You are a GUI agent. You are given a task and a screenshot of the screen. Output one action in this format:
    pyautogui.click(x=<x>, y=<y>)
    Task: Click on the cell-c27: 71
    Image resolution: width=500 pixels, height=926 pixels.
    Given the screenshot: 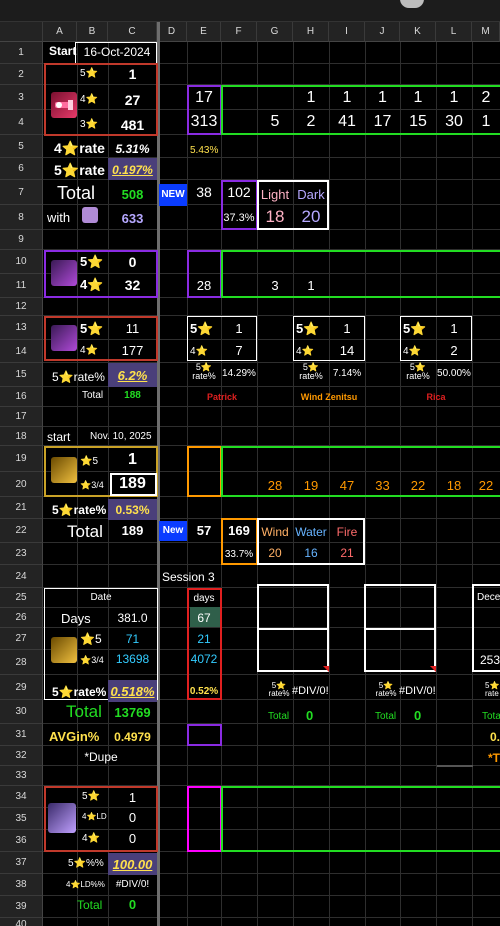 What is the action you would take?
    pyautogui.click(x=132, y=639)
    